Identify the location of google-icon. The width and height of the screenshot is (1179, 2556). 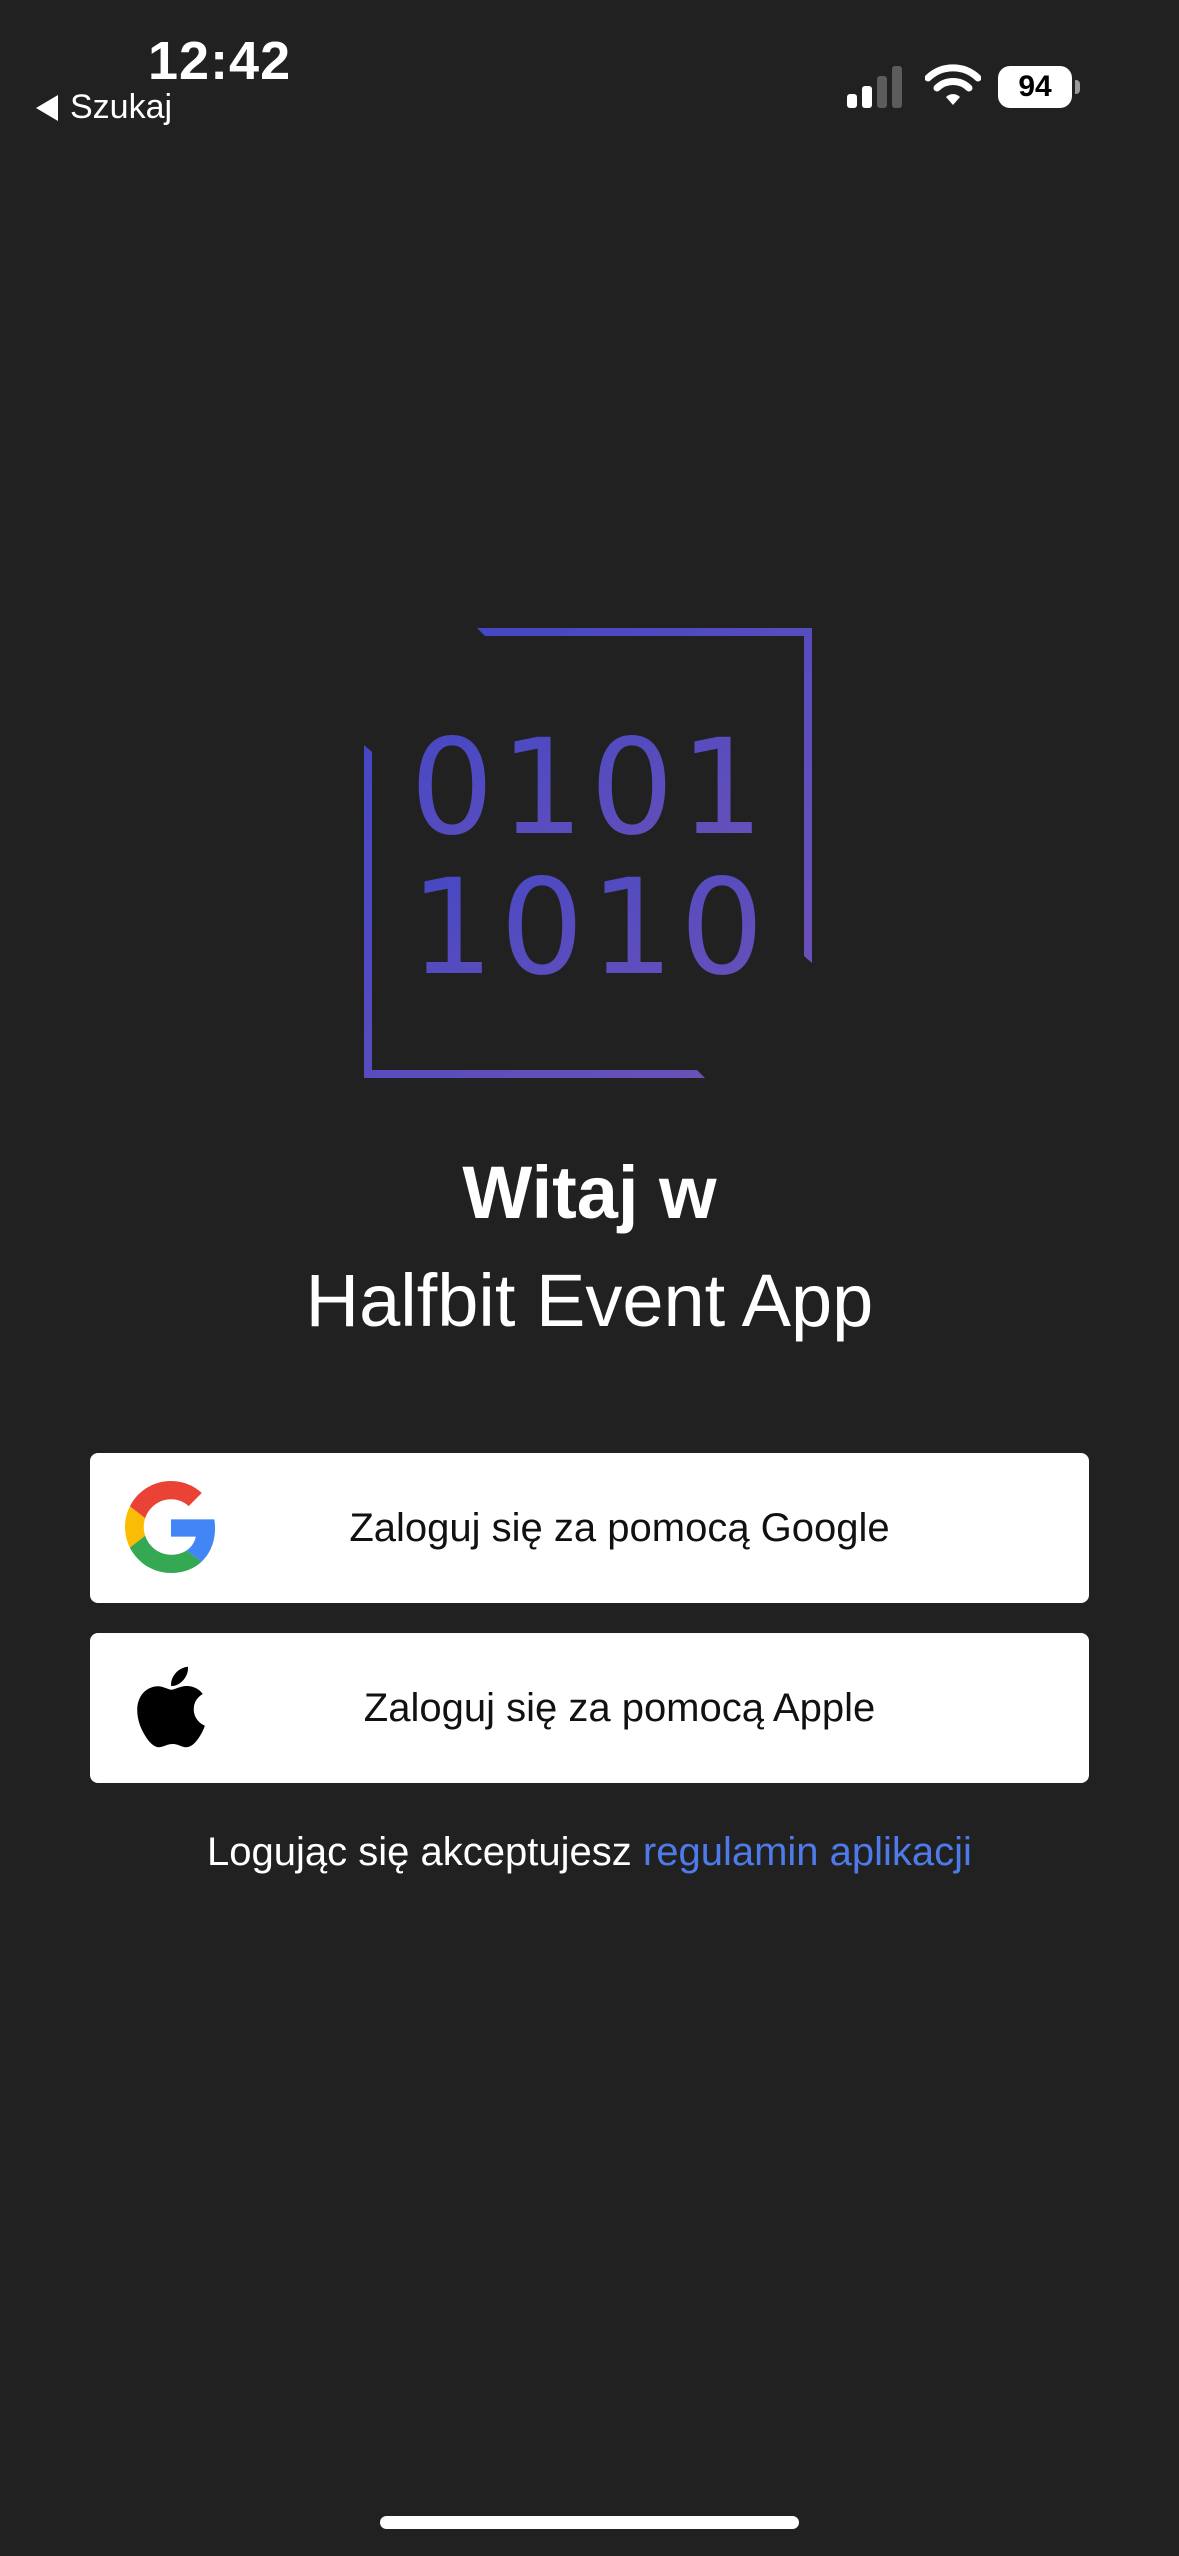
(170, 1527).